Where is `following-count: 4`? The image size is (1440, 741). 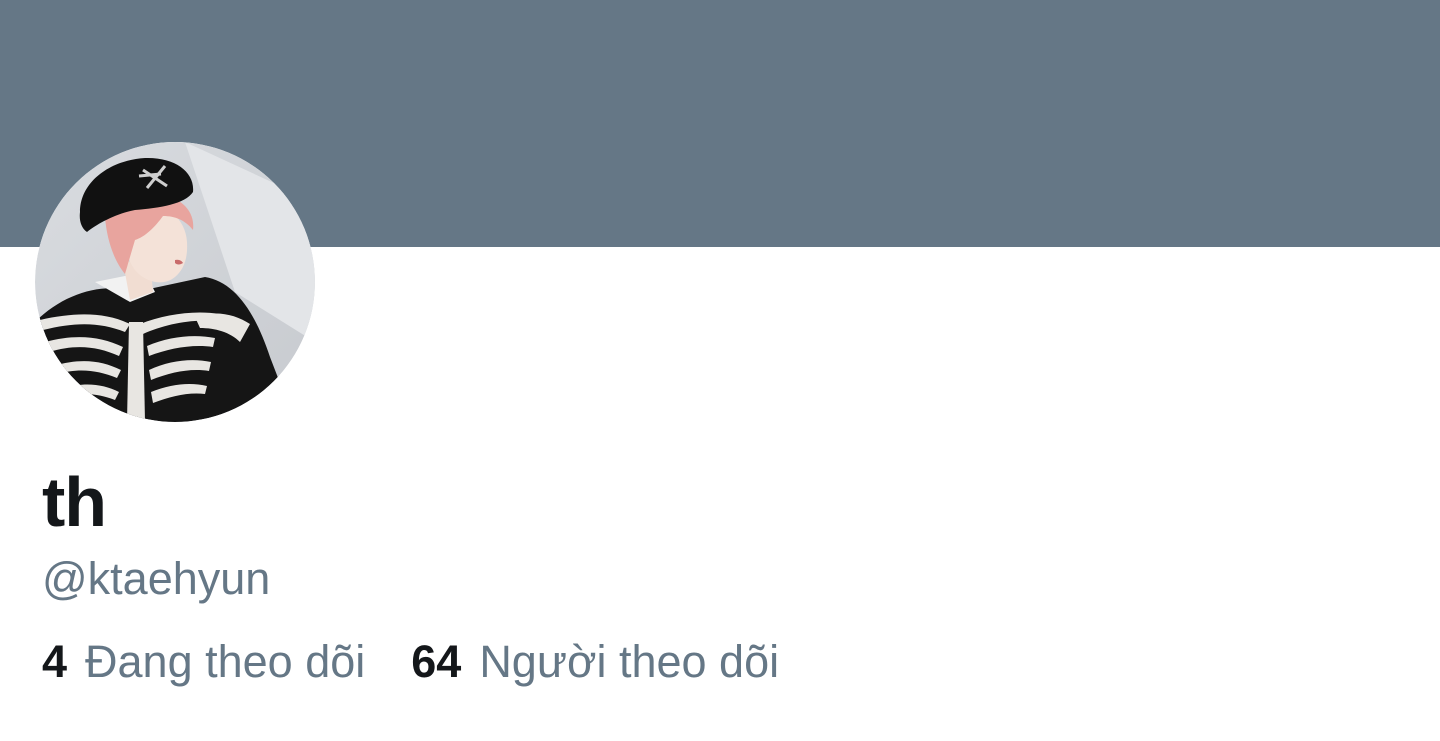
following-count: 4 is located at coordinates (55, 661).